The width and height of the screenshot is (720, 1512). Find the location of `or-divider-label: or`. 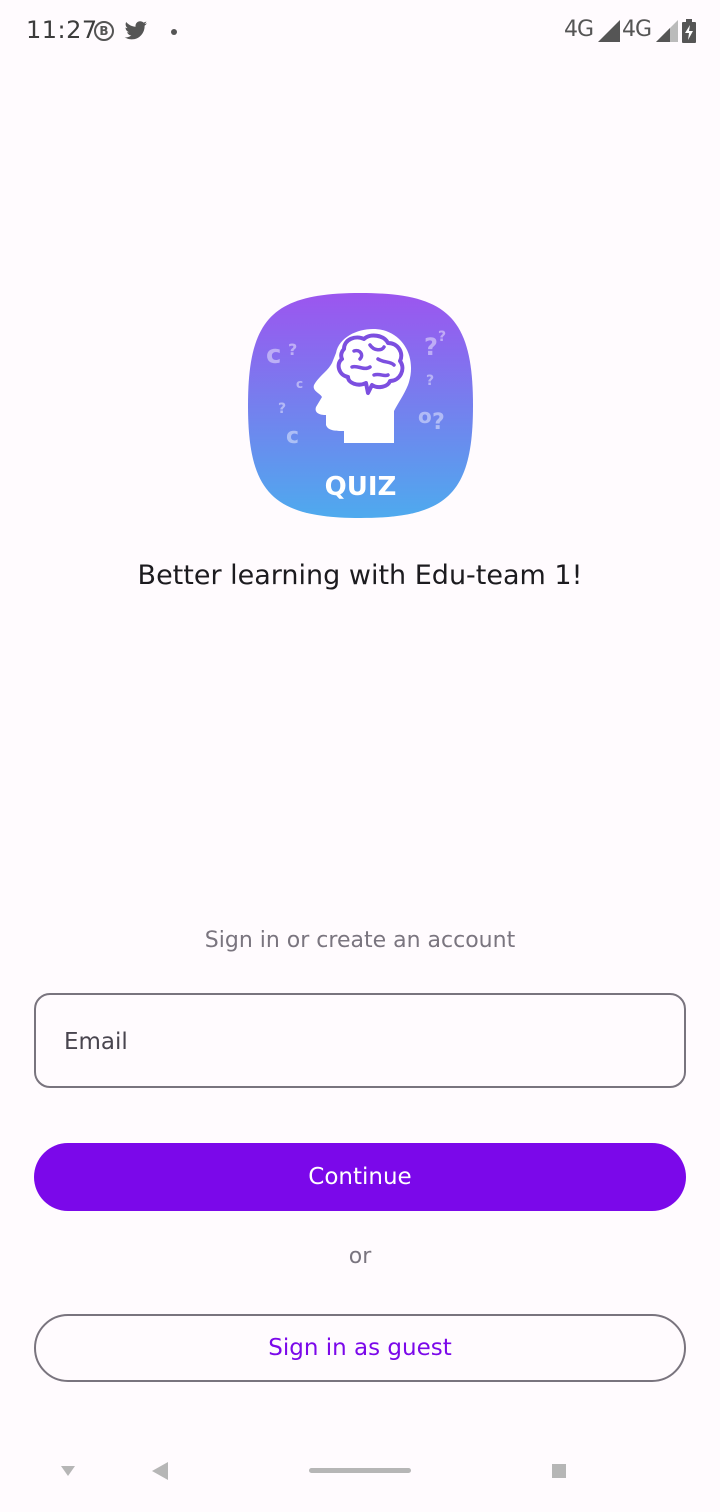

or-divider-label: or is located at coordinates (360, 1256).